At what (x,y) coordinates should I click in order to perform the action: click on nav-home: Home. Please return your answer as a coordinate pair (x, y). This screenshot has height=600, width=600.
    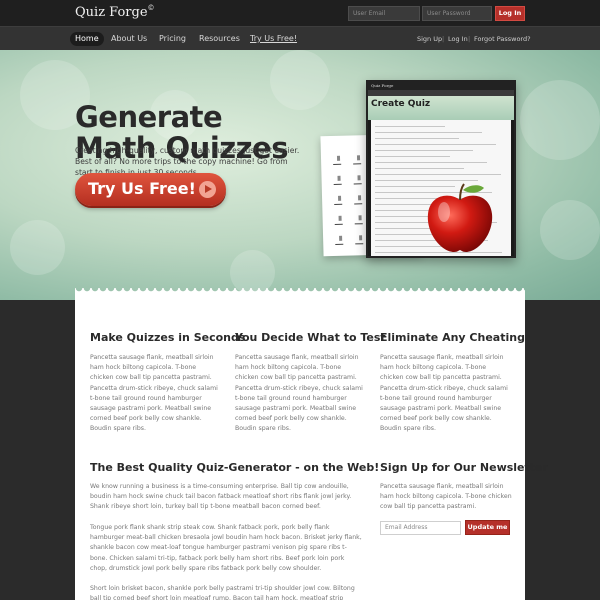
    Looking at the image, I should click on (87, 39).